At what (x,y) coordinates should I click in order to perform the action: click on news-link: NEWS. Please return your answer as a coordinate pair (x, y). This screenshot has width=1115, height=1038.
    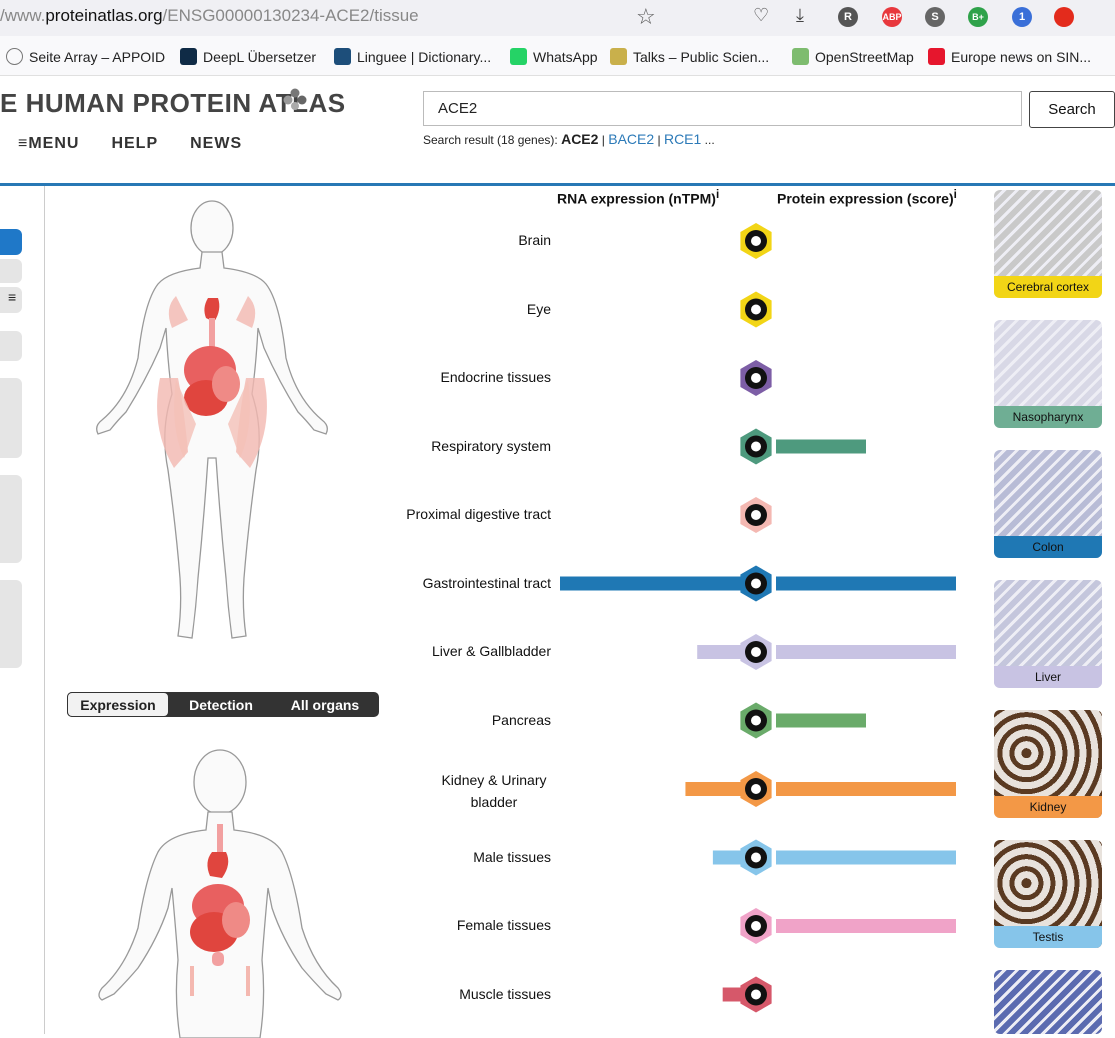
    Looking at the image, I should click on (216, 144).